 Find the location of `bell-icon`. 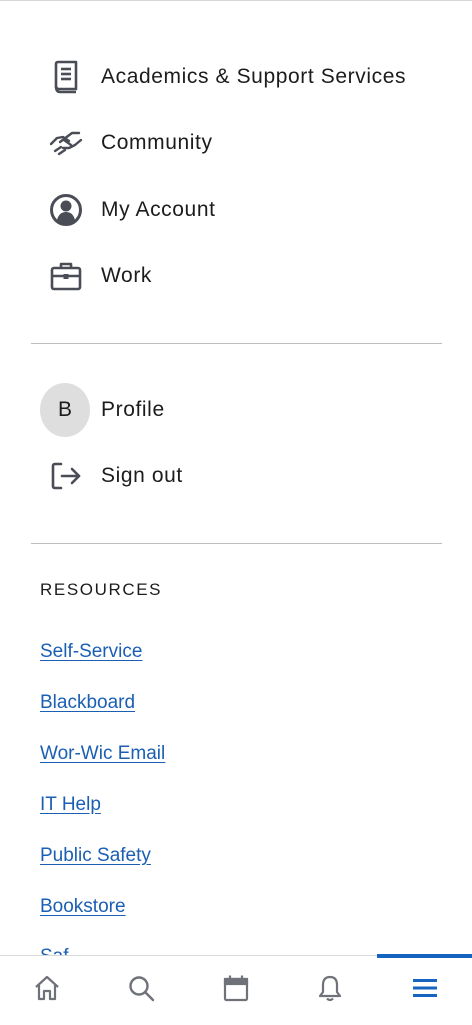

bell-icon is located at coordinates (330, 990).